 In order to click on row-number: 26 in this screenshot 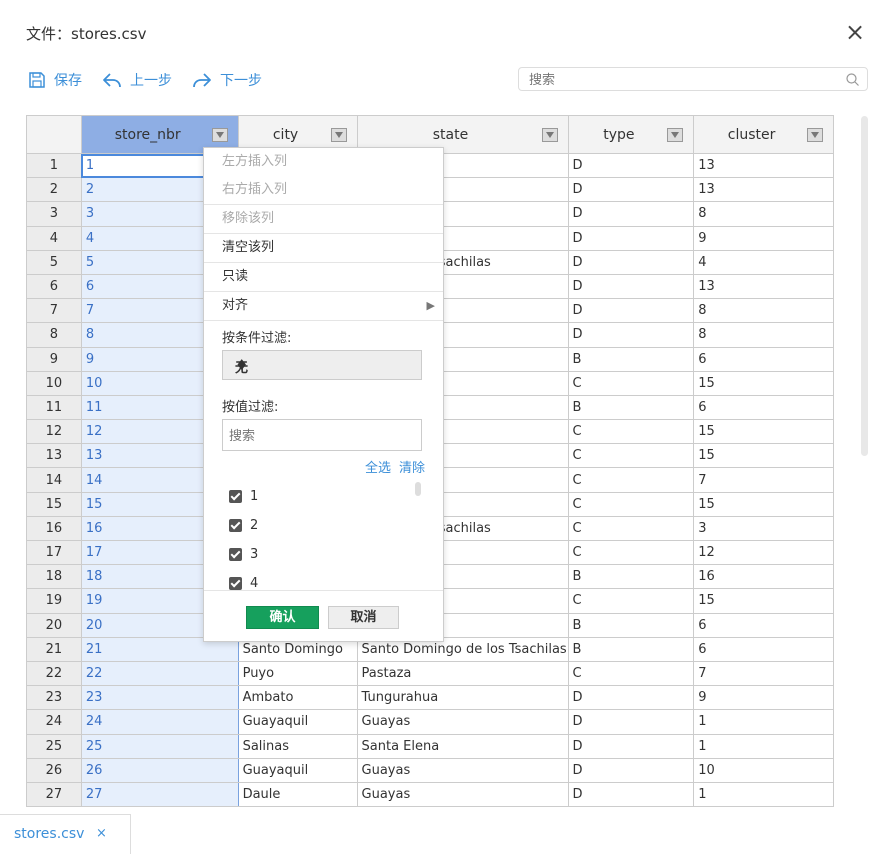, I will do `click(54, 770)`.